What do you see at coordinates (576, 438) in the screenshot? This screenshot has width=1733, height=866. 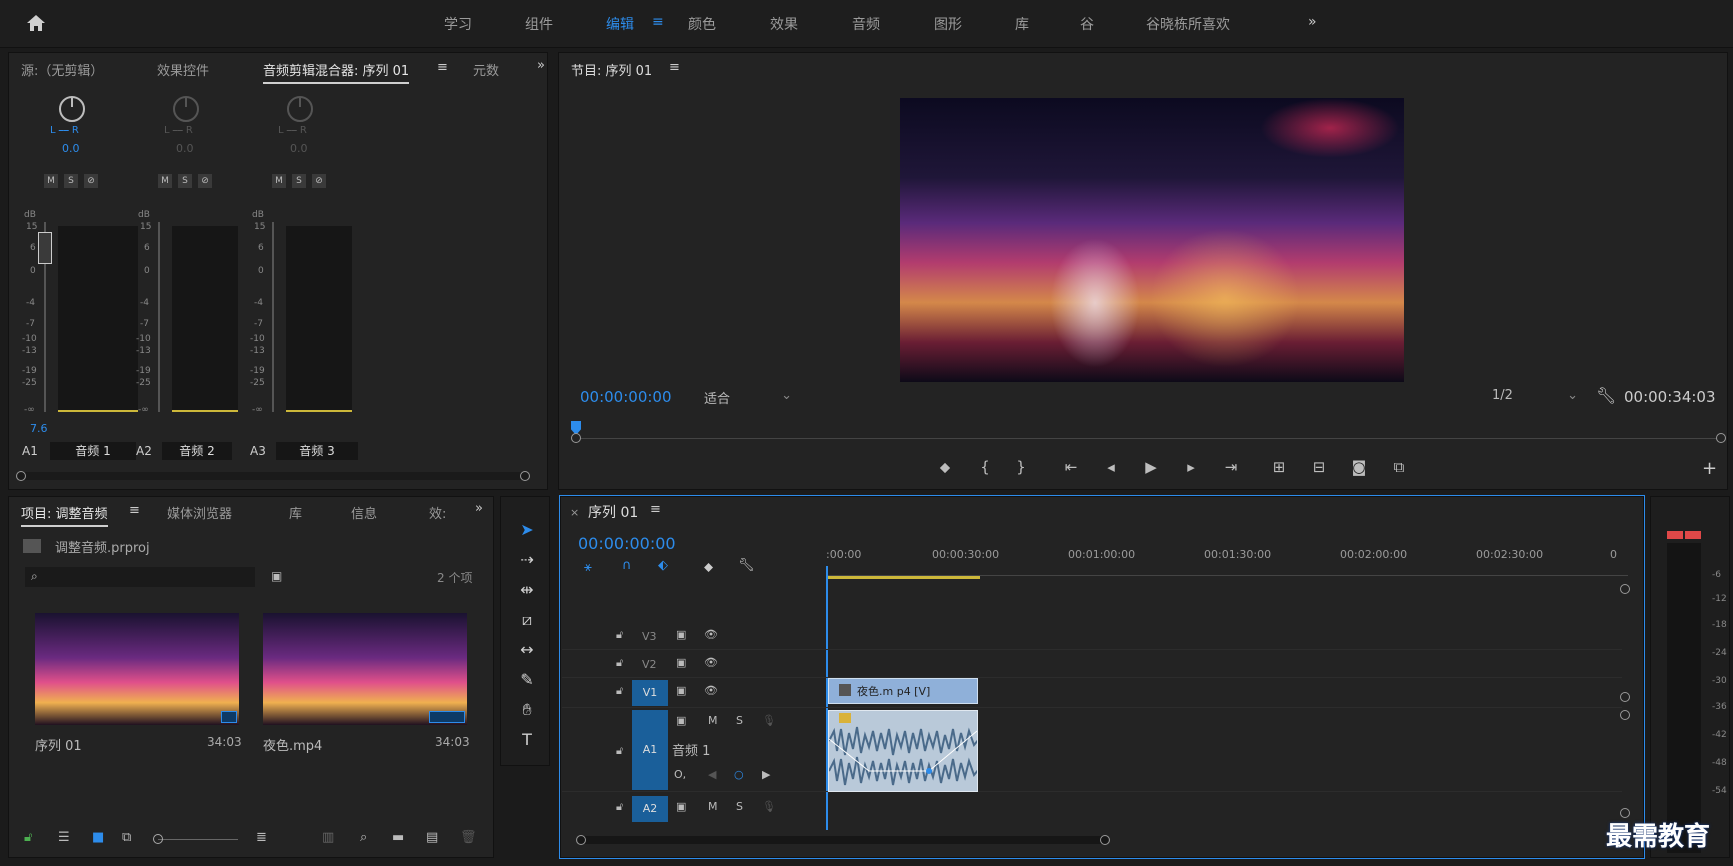 I see `scrub-handle-left` at bounding box center [576, 438].